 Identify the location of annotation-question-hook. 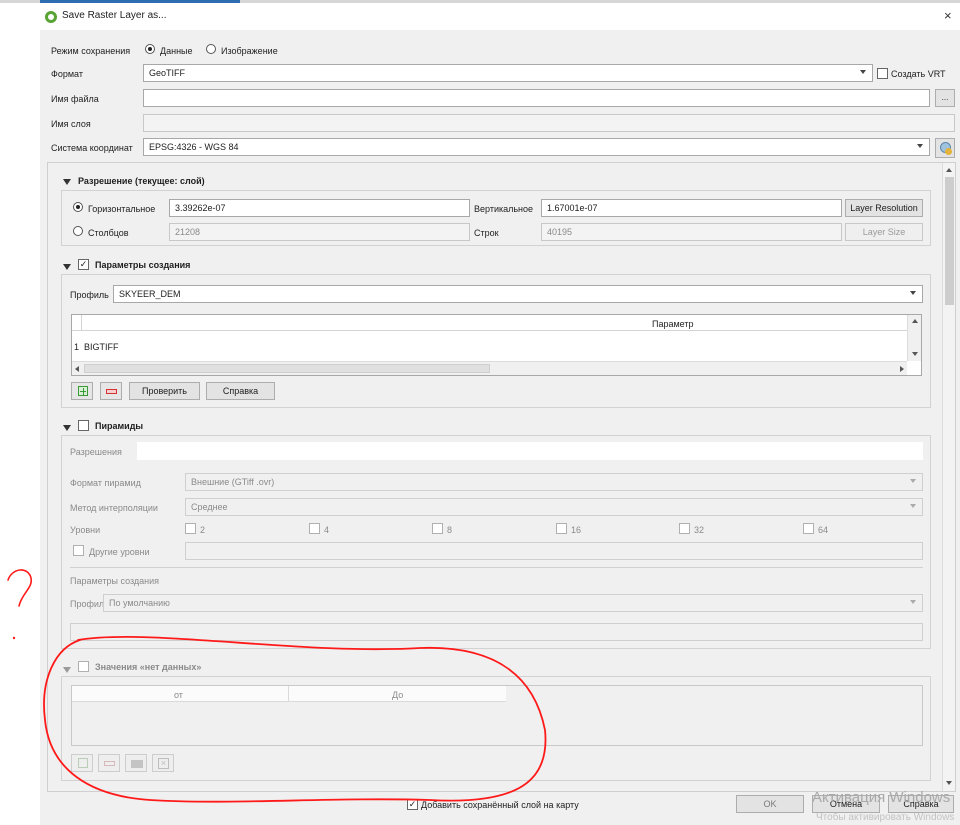
(19, 588).